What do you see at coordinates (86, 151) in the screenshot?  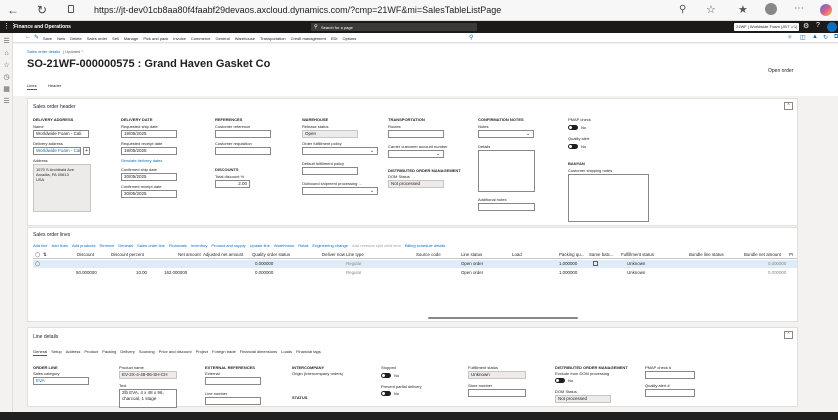 I see `add-address-icon: +` at bounding box center [86, 151].